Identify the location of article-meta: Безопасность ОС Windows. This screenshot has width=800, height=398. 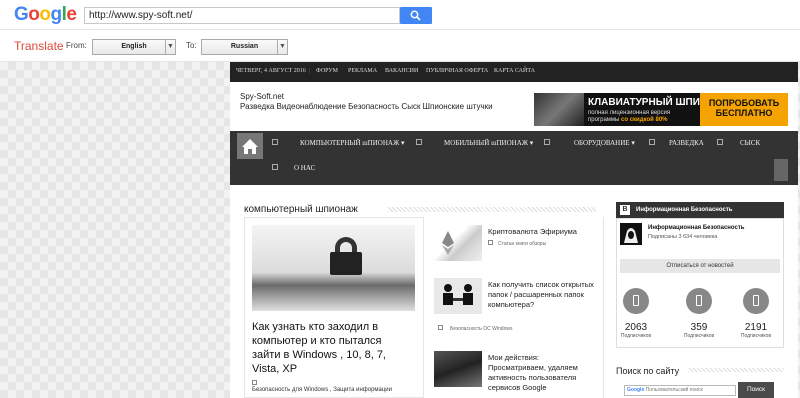
(481, 329).